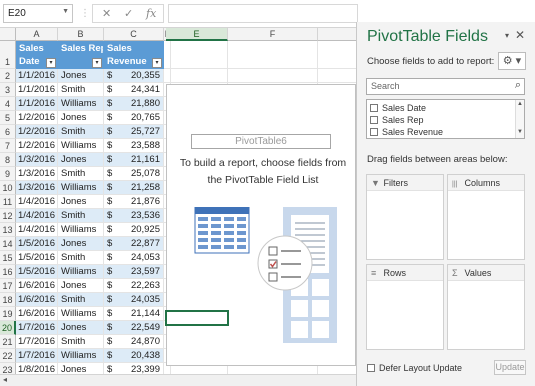  I want to click on filters-area: ▼ Filters, so click(405, 217).